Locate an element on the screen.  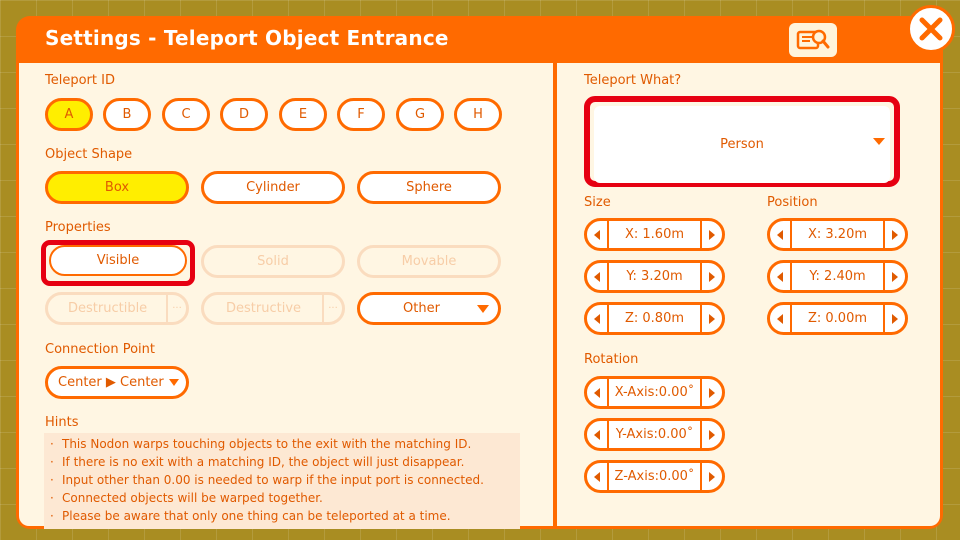
rotation-y-decrease is located at coordinates (598, 434).